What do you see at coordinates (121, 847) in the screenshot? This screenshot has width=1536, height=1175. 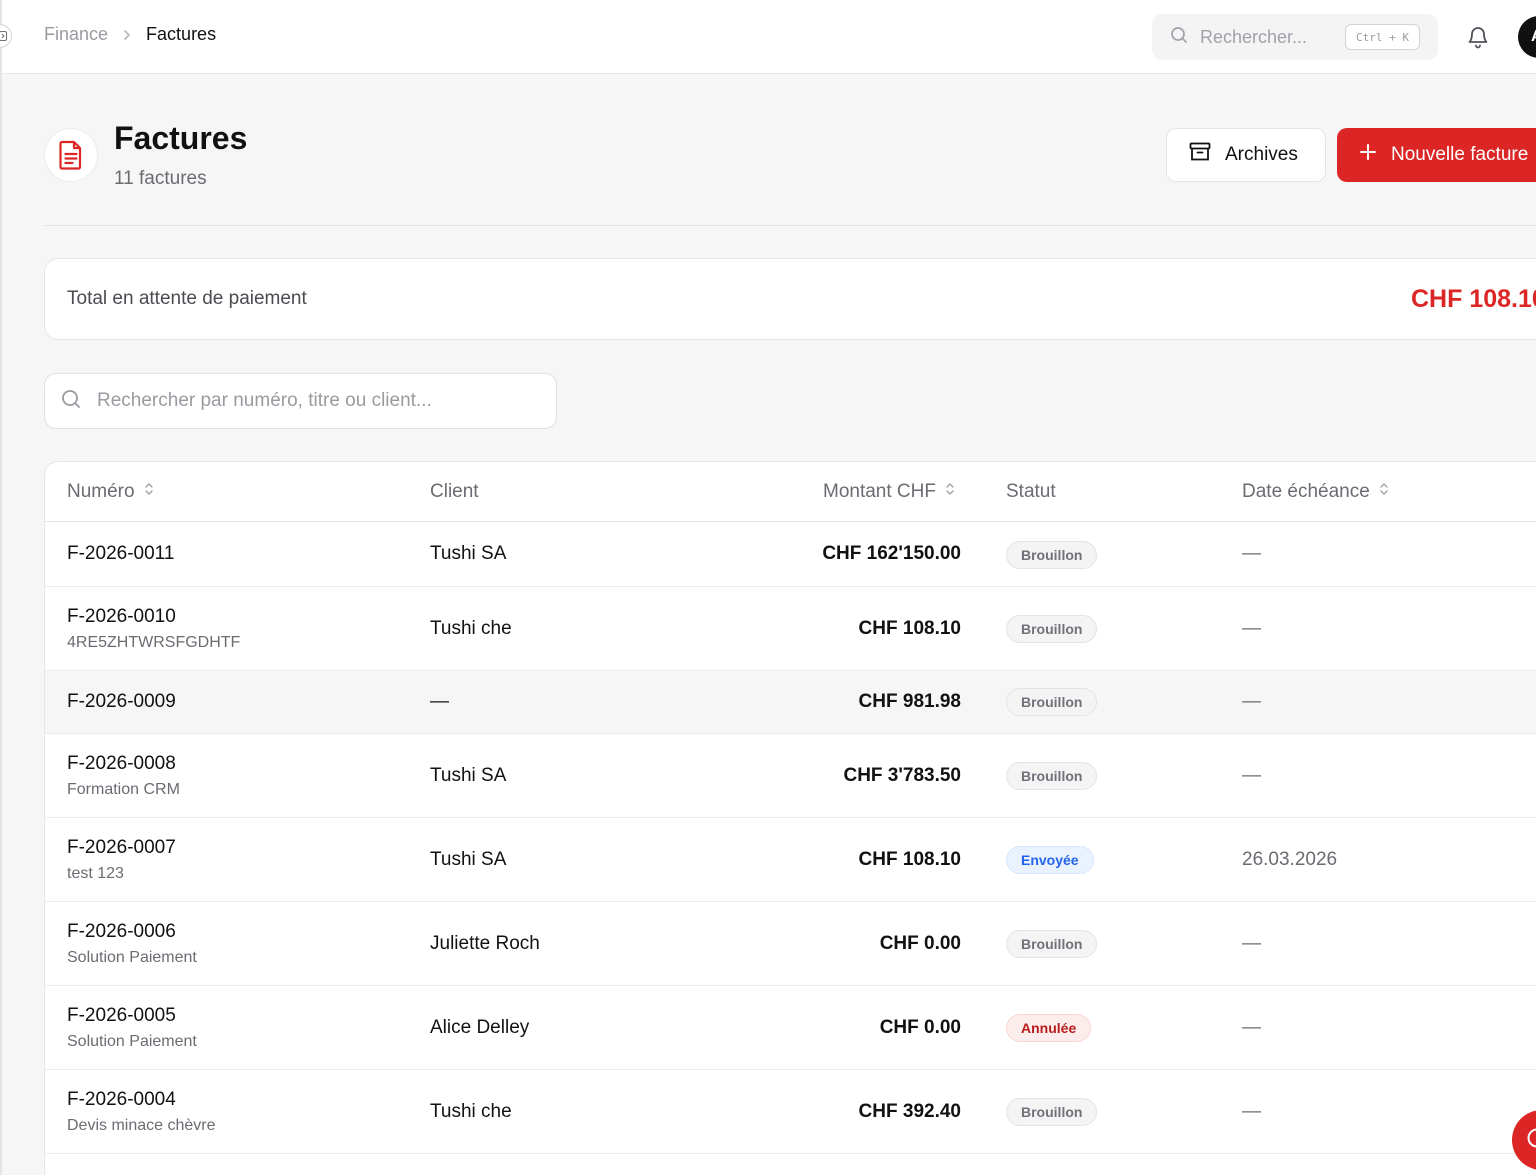 I see `invoice-number: F-2026-0007` at bounding box center [121, 847].